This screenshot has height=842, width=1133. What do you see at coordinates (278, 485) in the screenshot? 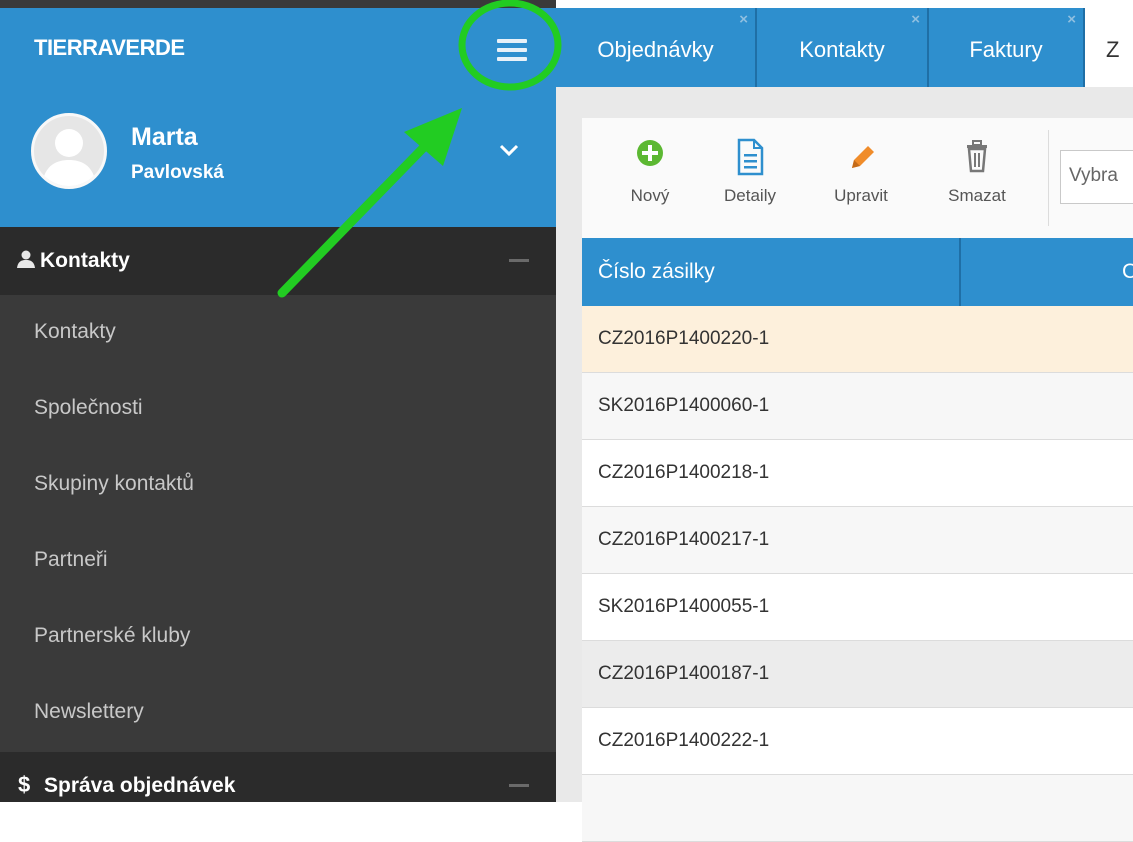
I see `sidebar-item-skupiny-kontaktu: Skupiny kontaktů` at bounding box center [278, 485].